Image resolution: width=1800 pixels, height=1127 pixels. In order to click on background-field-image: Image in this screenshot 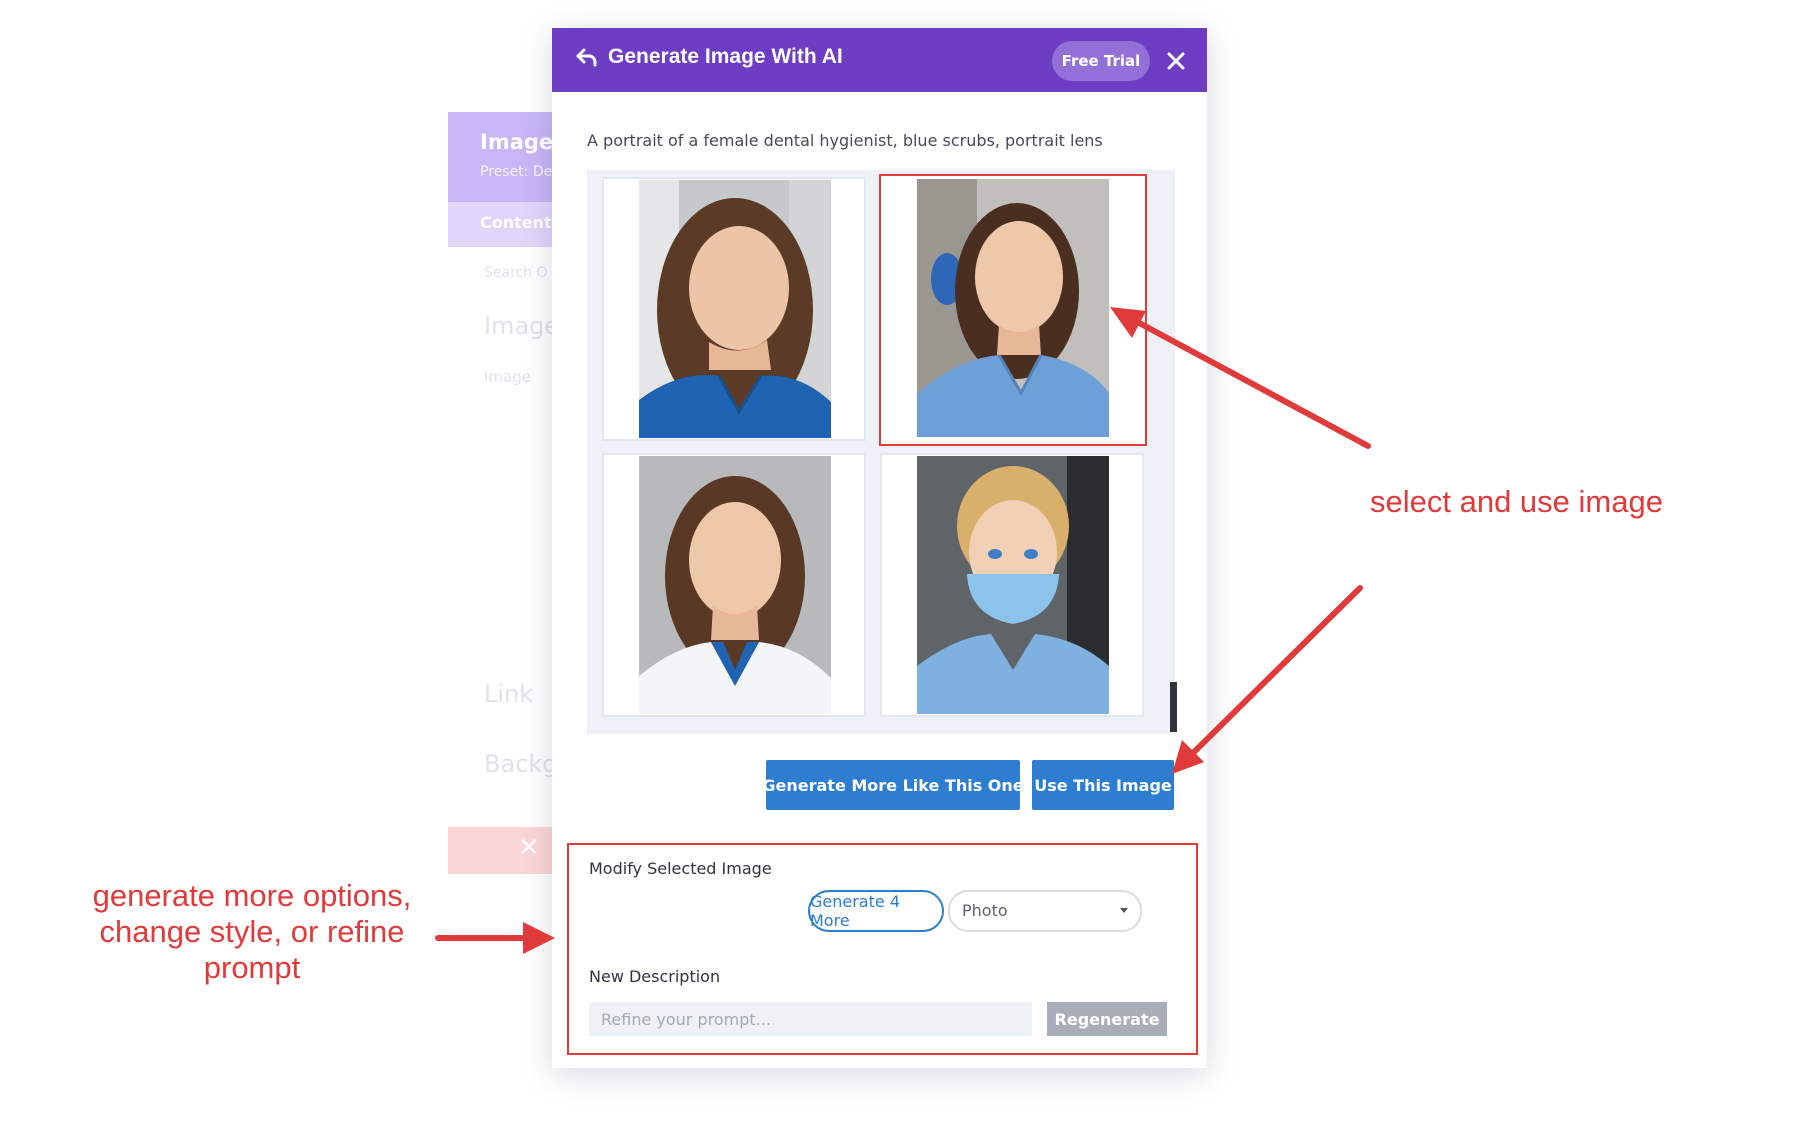, I will do `click(507, 377)`.